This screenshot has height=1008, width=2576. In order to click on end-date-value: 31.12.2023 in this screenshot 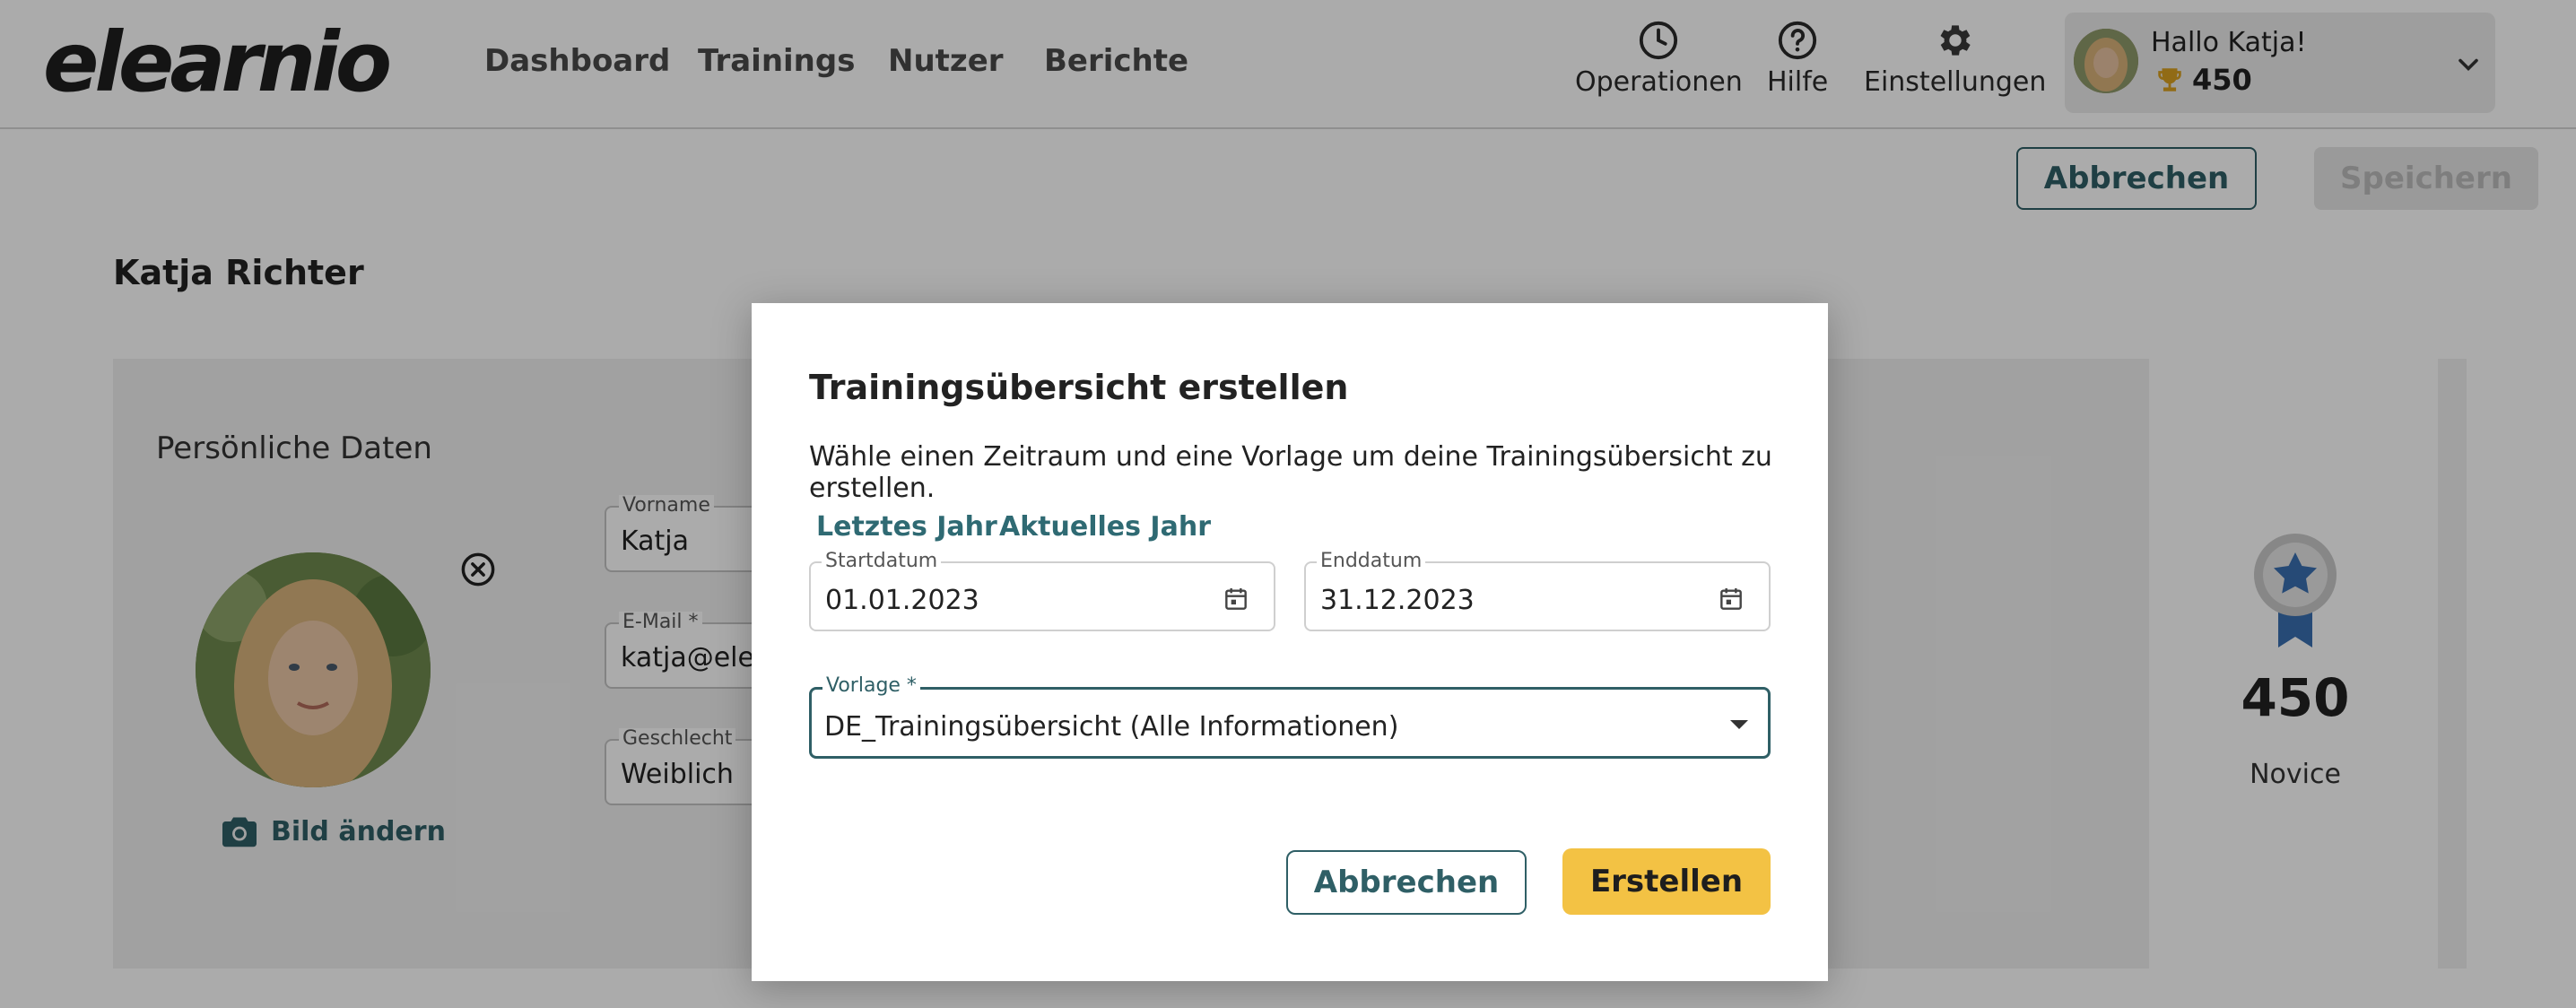, I will do `click(1397, 600)`.